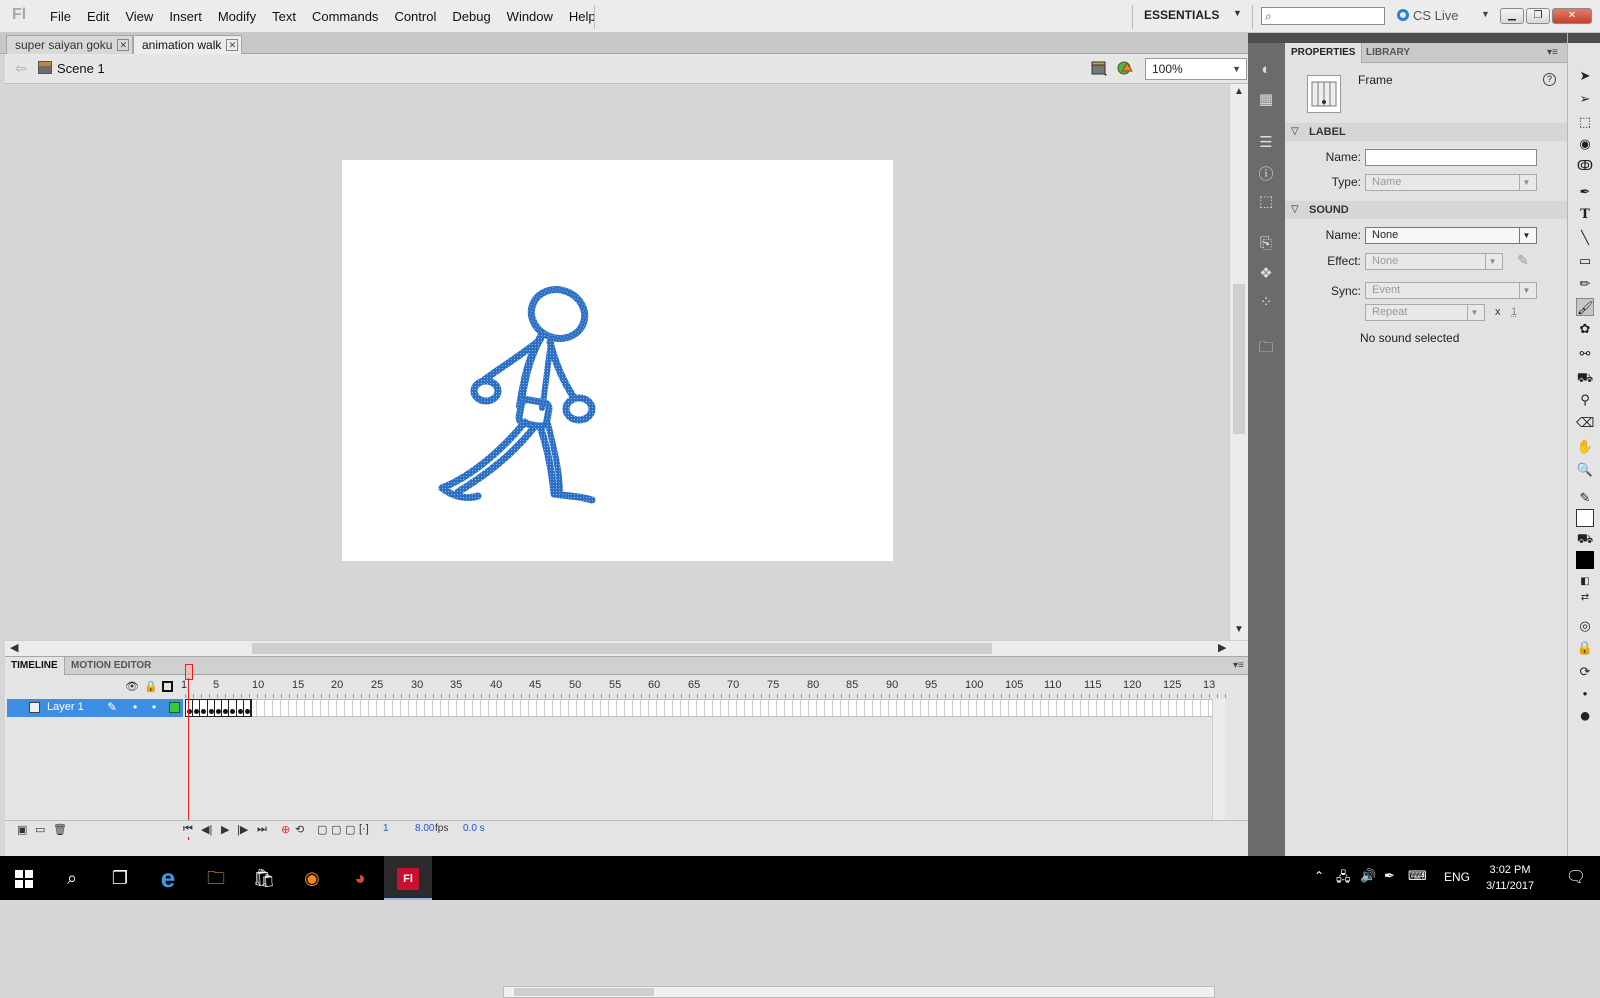  I want to click on deco-tool-icon: ✿, so click(1585, 329).